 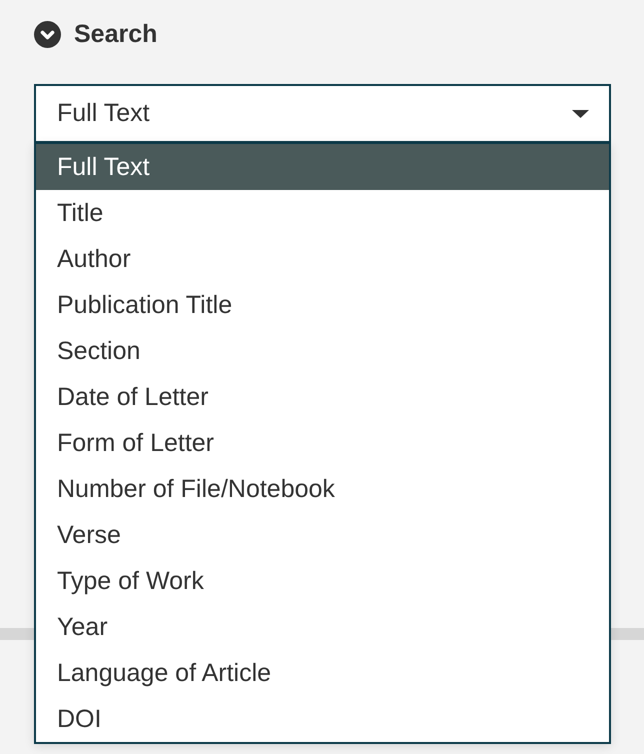 I want to click on dropdown-option: Full Text, so click(x=322, y=167).